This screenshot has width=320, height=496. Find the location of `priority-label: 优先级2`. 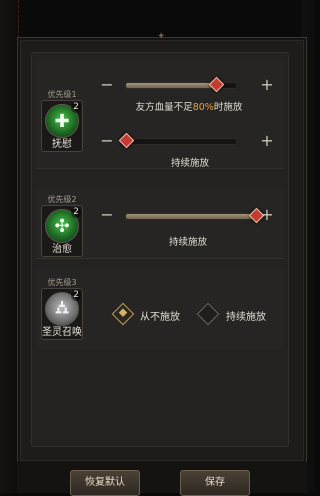

priority-label: 优先级2 is located at coordinates (62, 199).